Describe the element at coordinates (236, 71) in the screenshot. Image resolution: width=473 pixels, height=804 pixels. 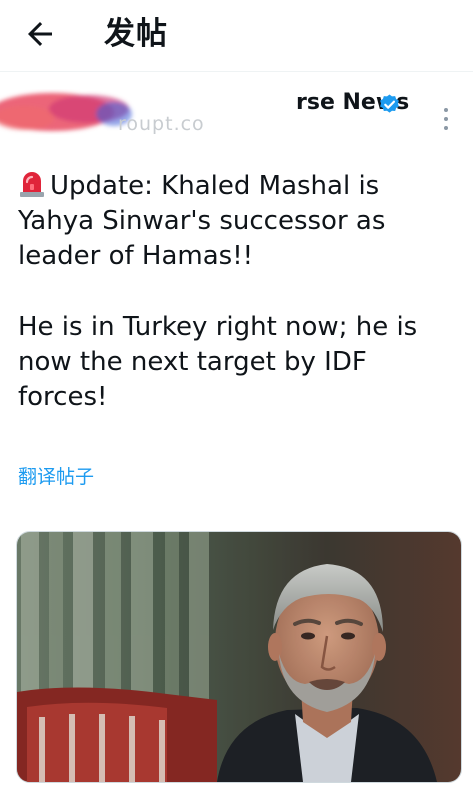
I see `header-divider` at that location.